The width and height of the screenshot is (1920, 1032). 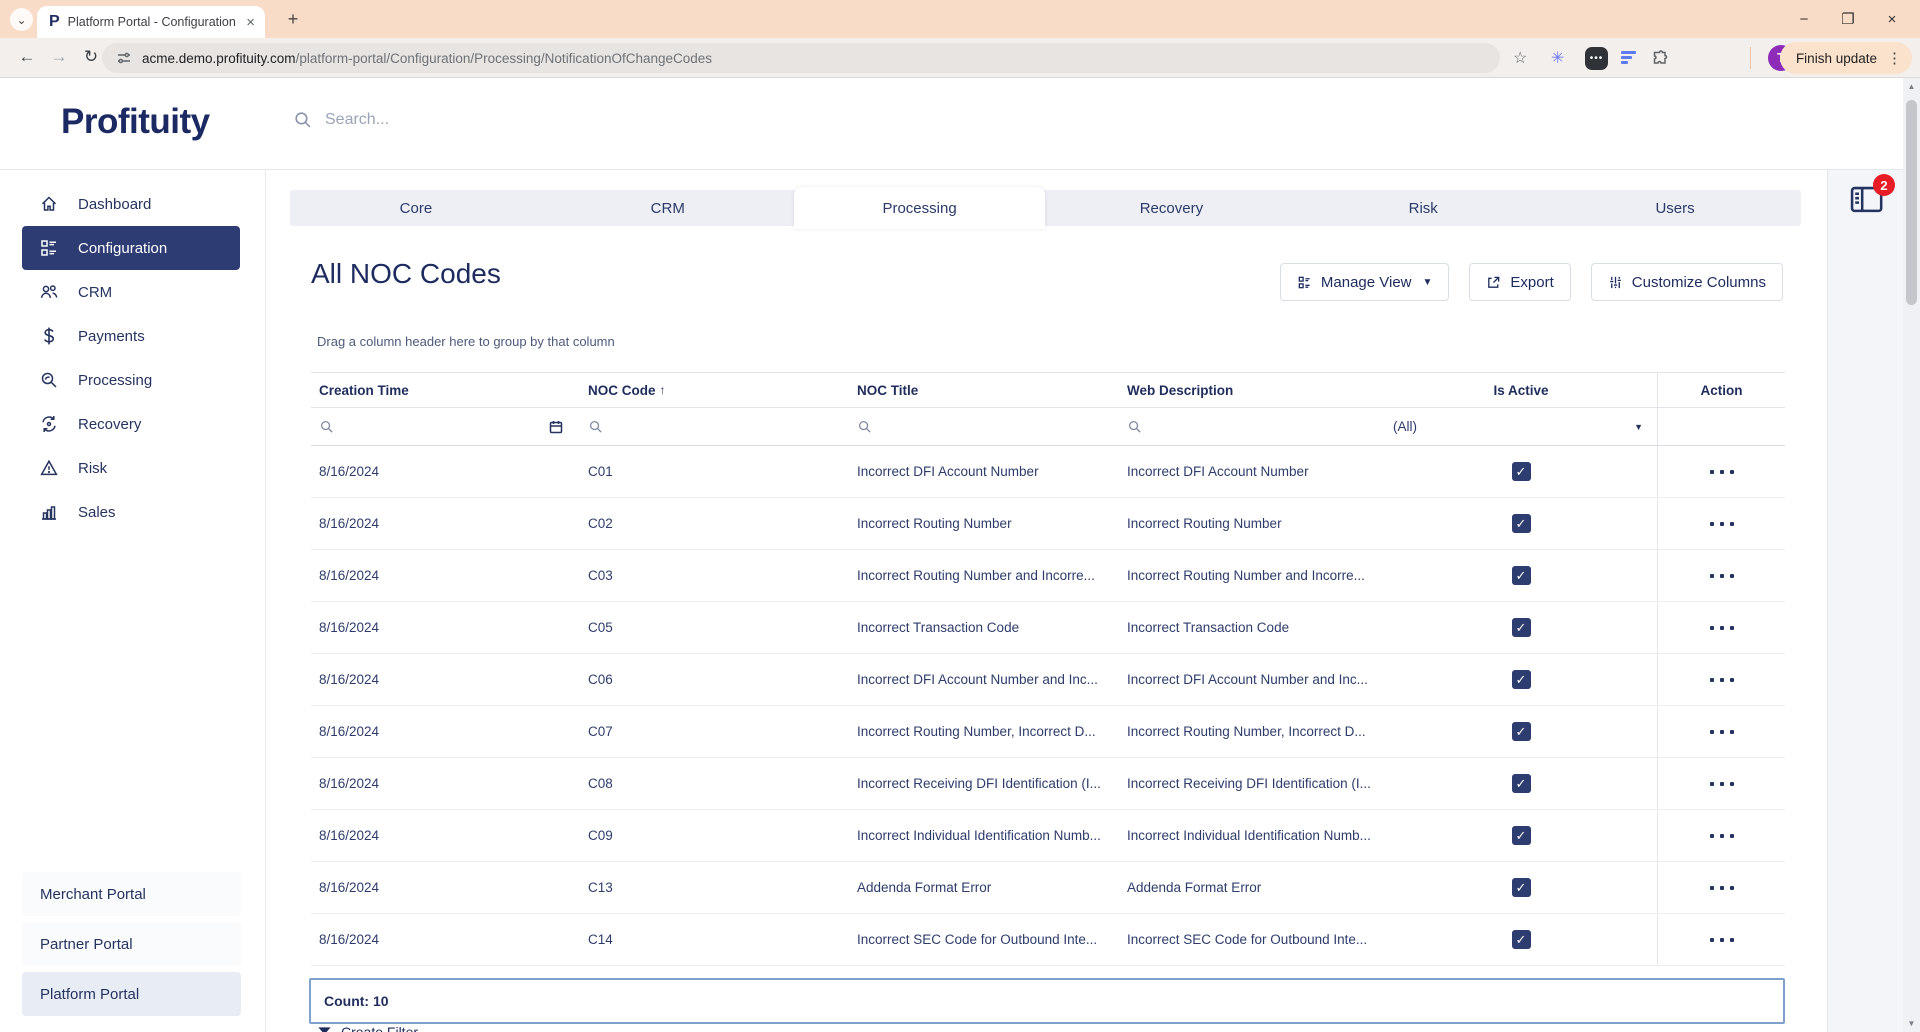 I want to click on window-close-icon: ×, so click(x=1892, y=19).